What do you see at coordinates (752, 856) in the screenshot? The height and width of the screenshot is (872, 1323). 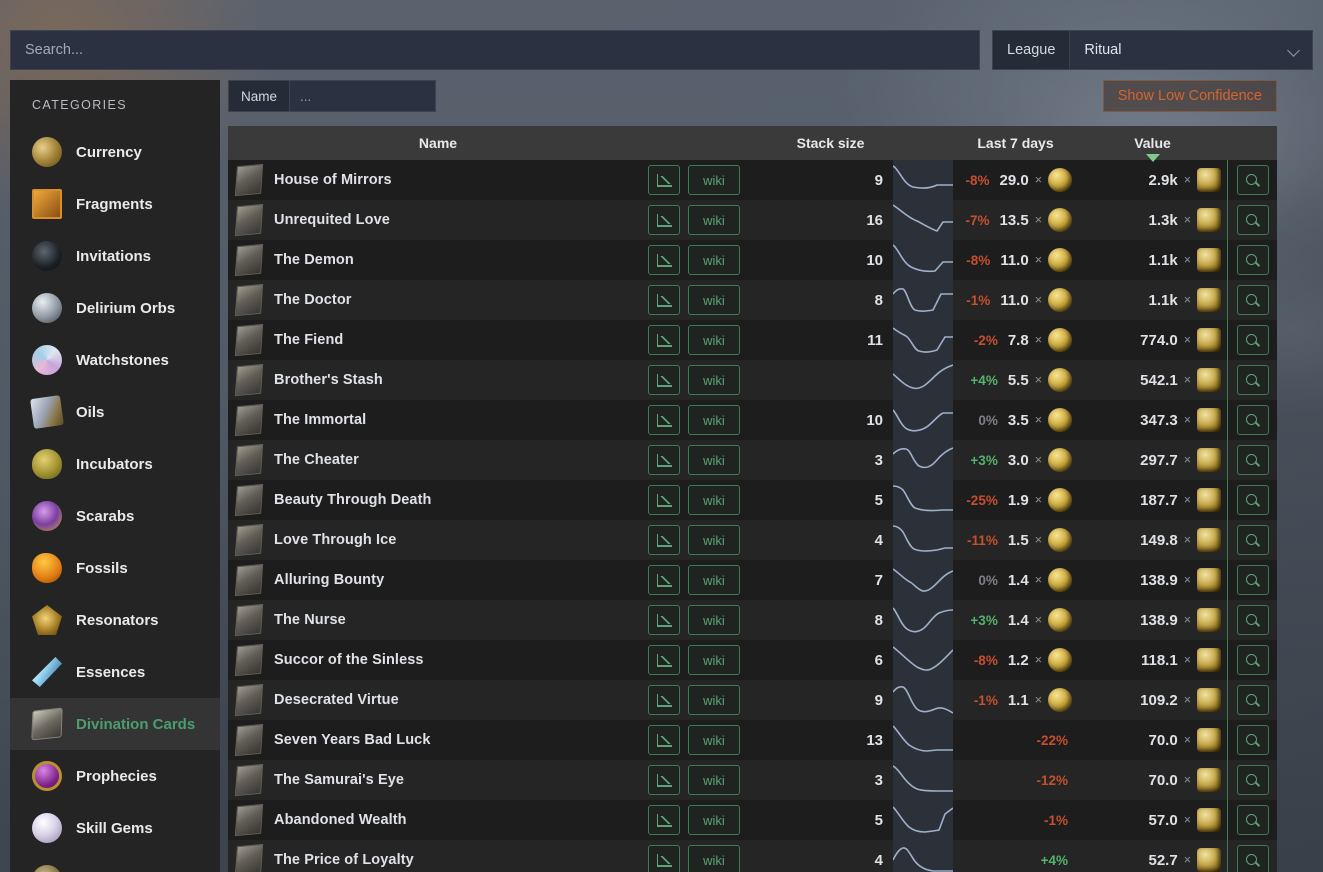 I see `table-row: The Price of Loyalty wiki 4 +4% 52.7 ×` at bounding box center [752, 856].